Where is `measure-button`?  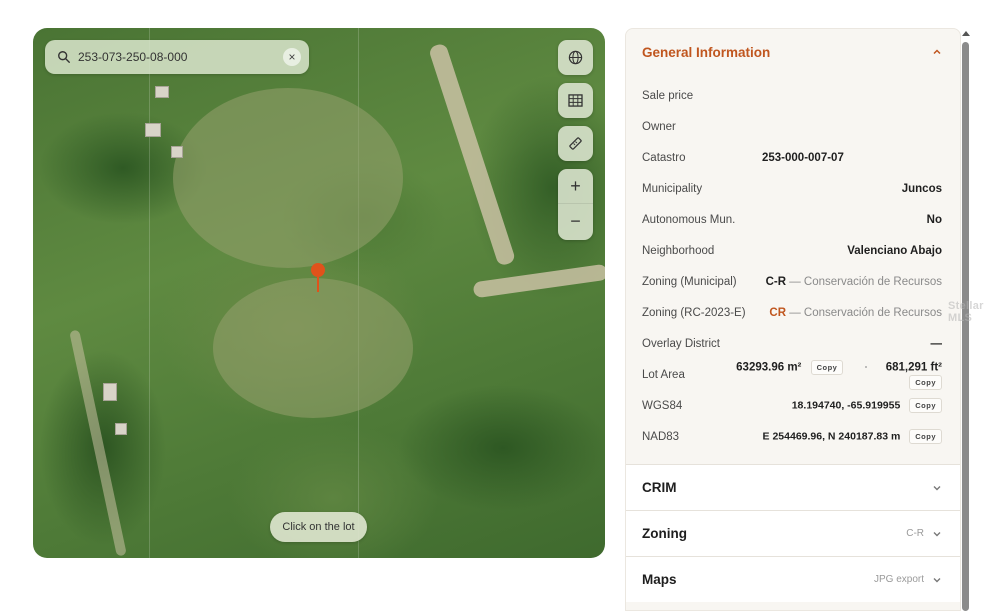 measure-button is located at coordinates (575, 143).